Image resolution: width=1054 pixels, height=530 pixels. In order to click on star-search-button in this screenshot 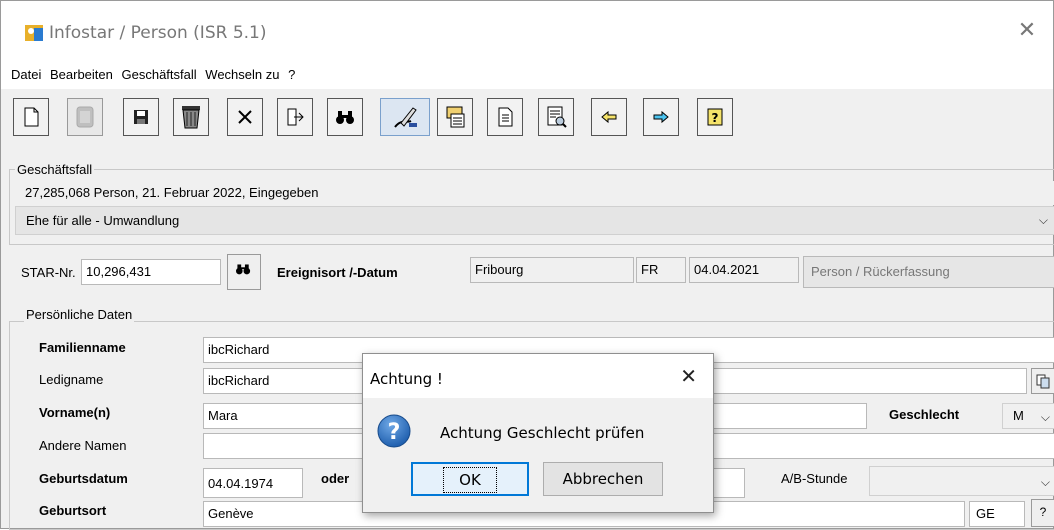, I will do `click(244, 272)`.